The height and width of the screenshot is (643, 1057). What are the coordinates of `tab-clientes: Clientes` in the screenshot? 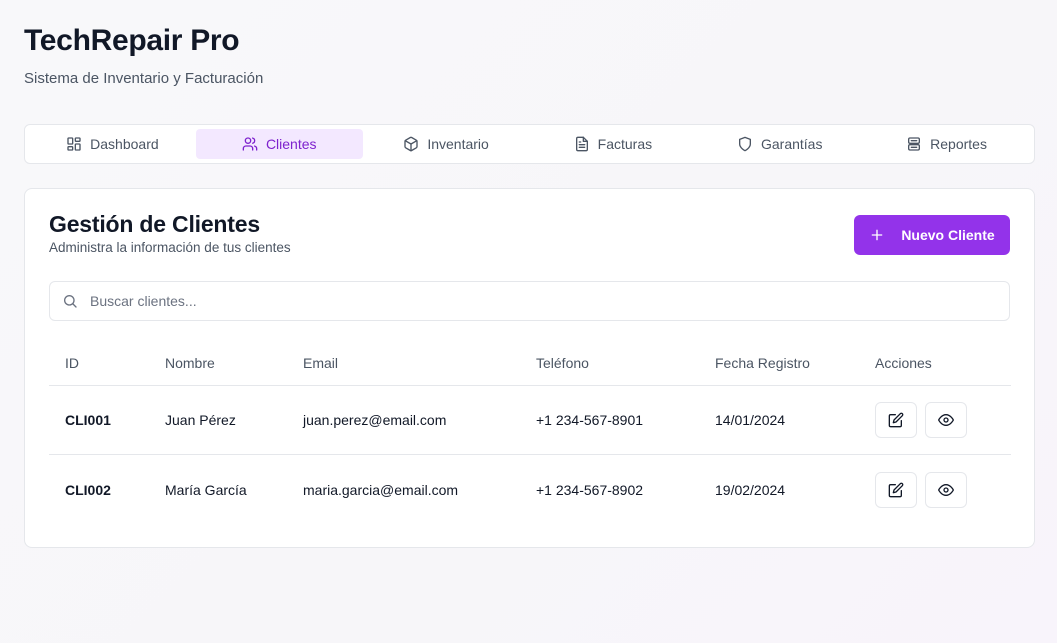 It's located at (279, 144).